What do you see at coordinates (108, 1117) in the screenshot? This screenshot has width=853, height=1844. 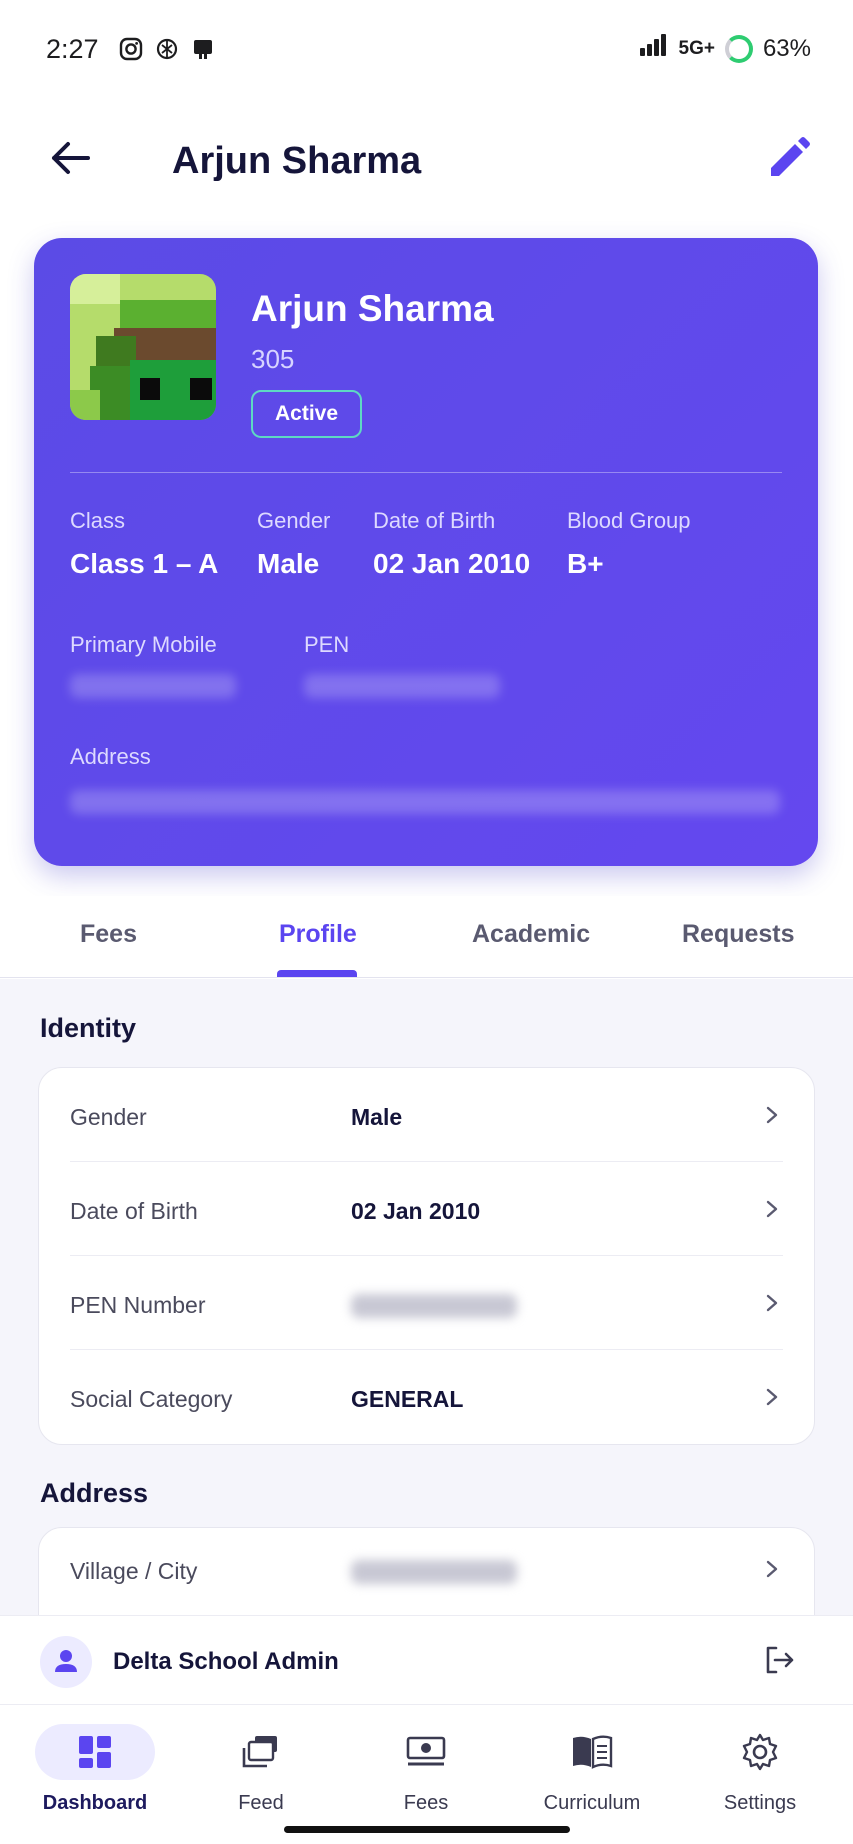 I see `row-label: Gender` at bounding box center [108, 1117].